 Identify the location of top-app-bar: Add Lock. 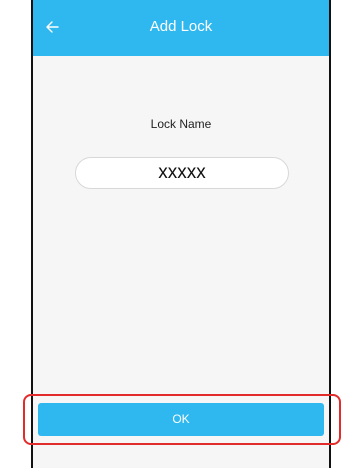
(181, 28).